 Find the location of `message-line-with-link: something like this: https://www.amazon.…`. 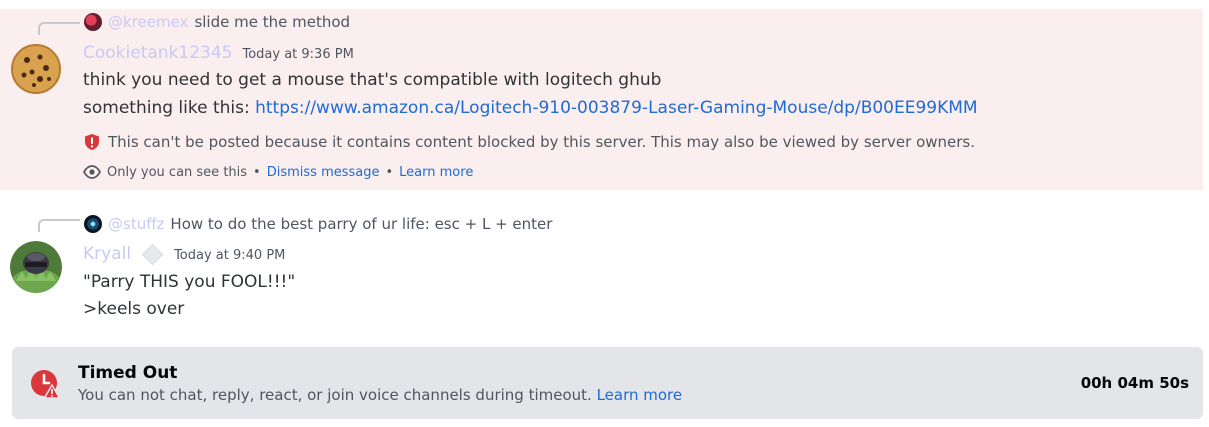

message-line-with-link: something like this: https://www.amazon.… is located at coordinates (530, 108).